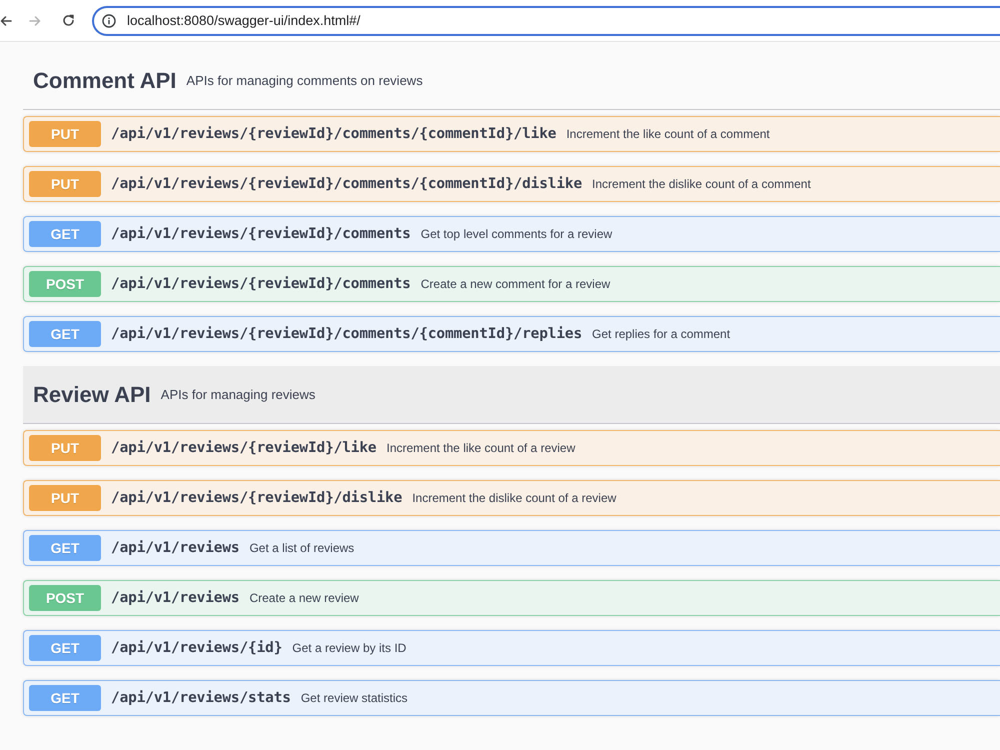 The width and height of the screenshot is (1000, 750). Describe the element at coordinates (511, 548) in the screenshot. I see `operation-row: GET /api/v1/reviews Get a list of reviews` at that location.